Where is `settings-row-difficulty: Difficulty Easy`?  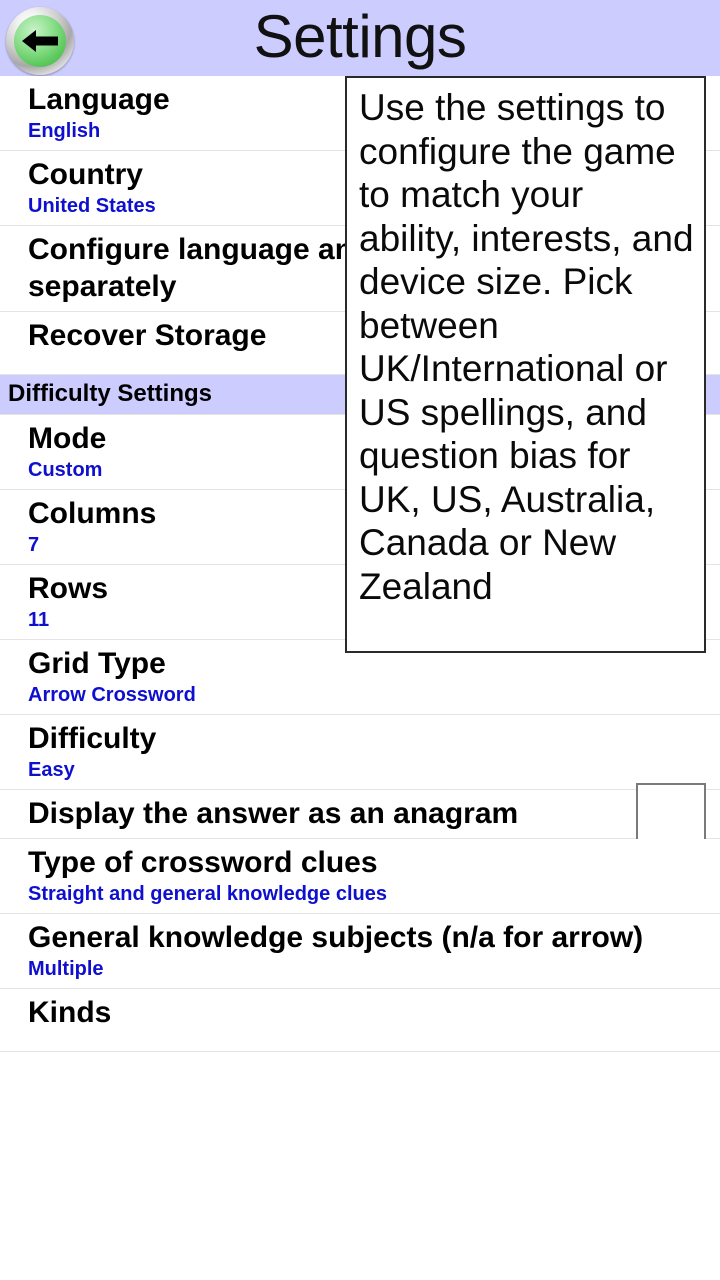 settings-row-difficulty: Difficulty Easy is located at coordinates (360, 752).